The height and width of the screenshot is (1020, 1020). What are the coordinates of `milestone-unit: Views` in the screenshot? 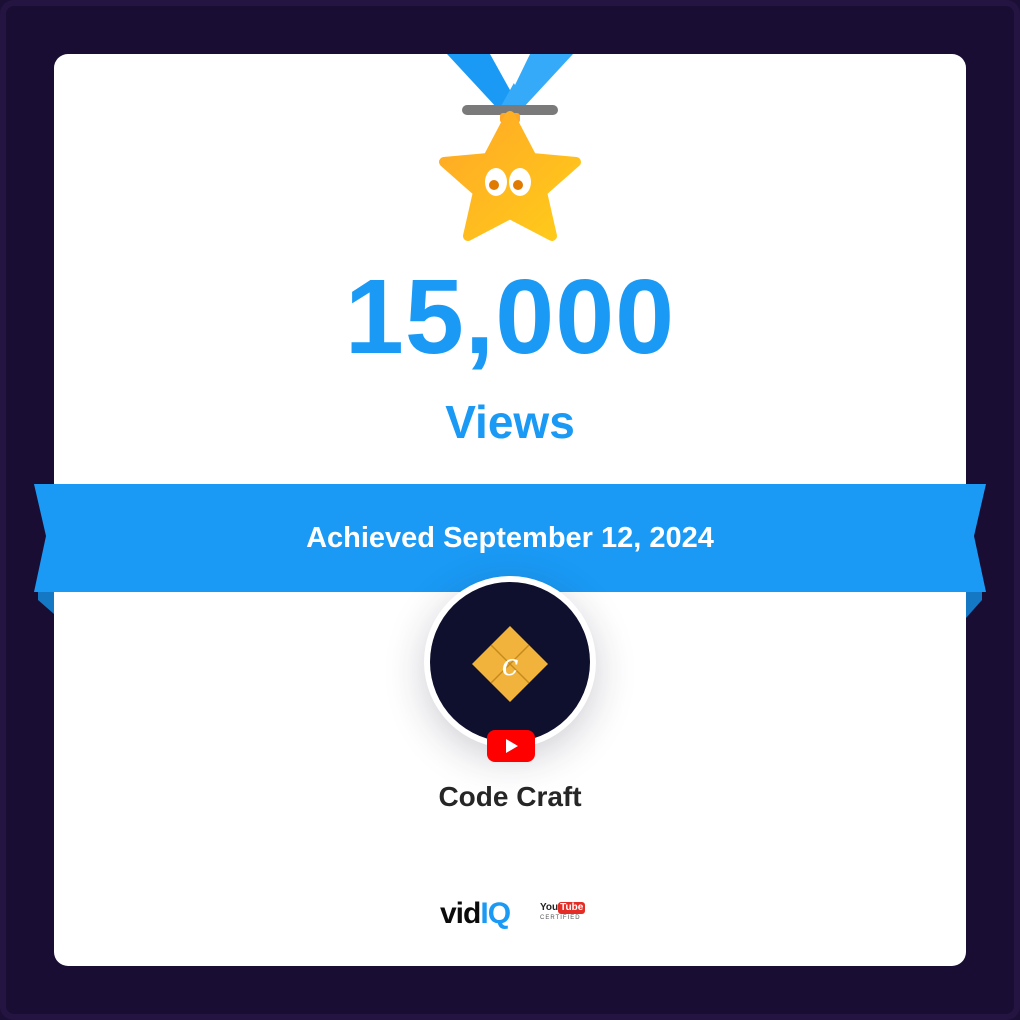 It's located at (510, 422).